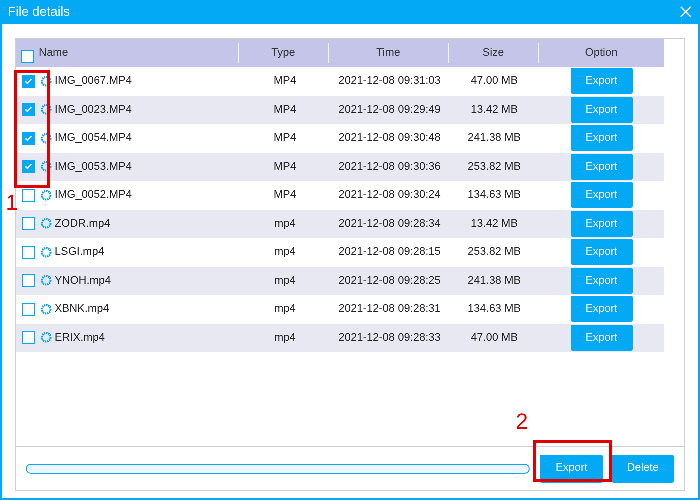  Describe the element at coordinates (83, 281) in the screenshot. I see `file-name: YNOH.mp4` at that location.